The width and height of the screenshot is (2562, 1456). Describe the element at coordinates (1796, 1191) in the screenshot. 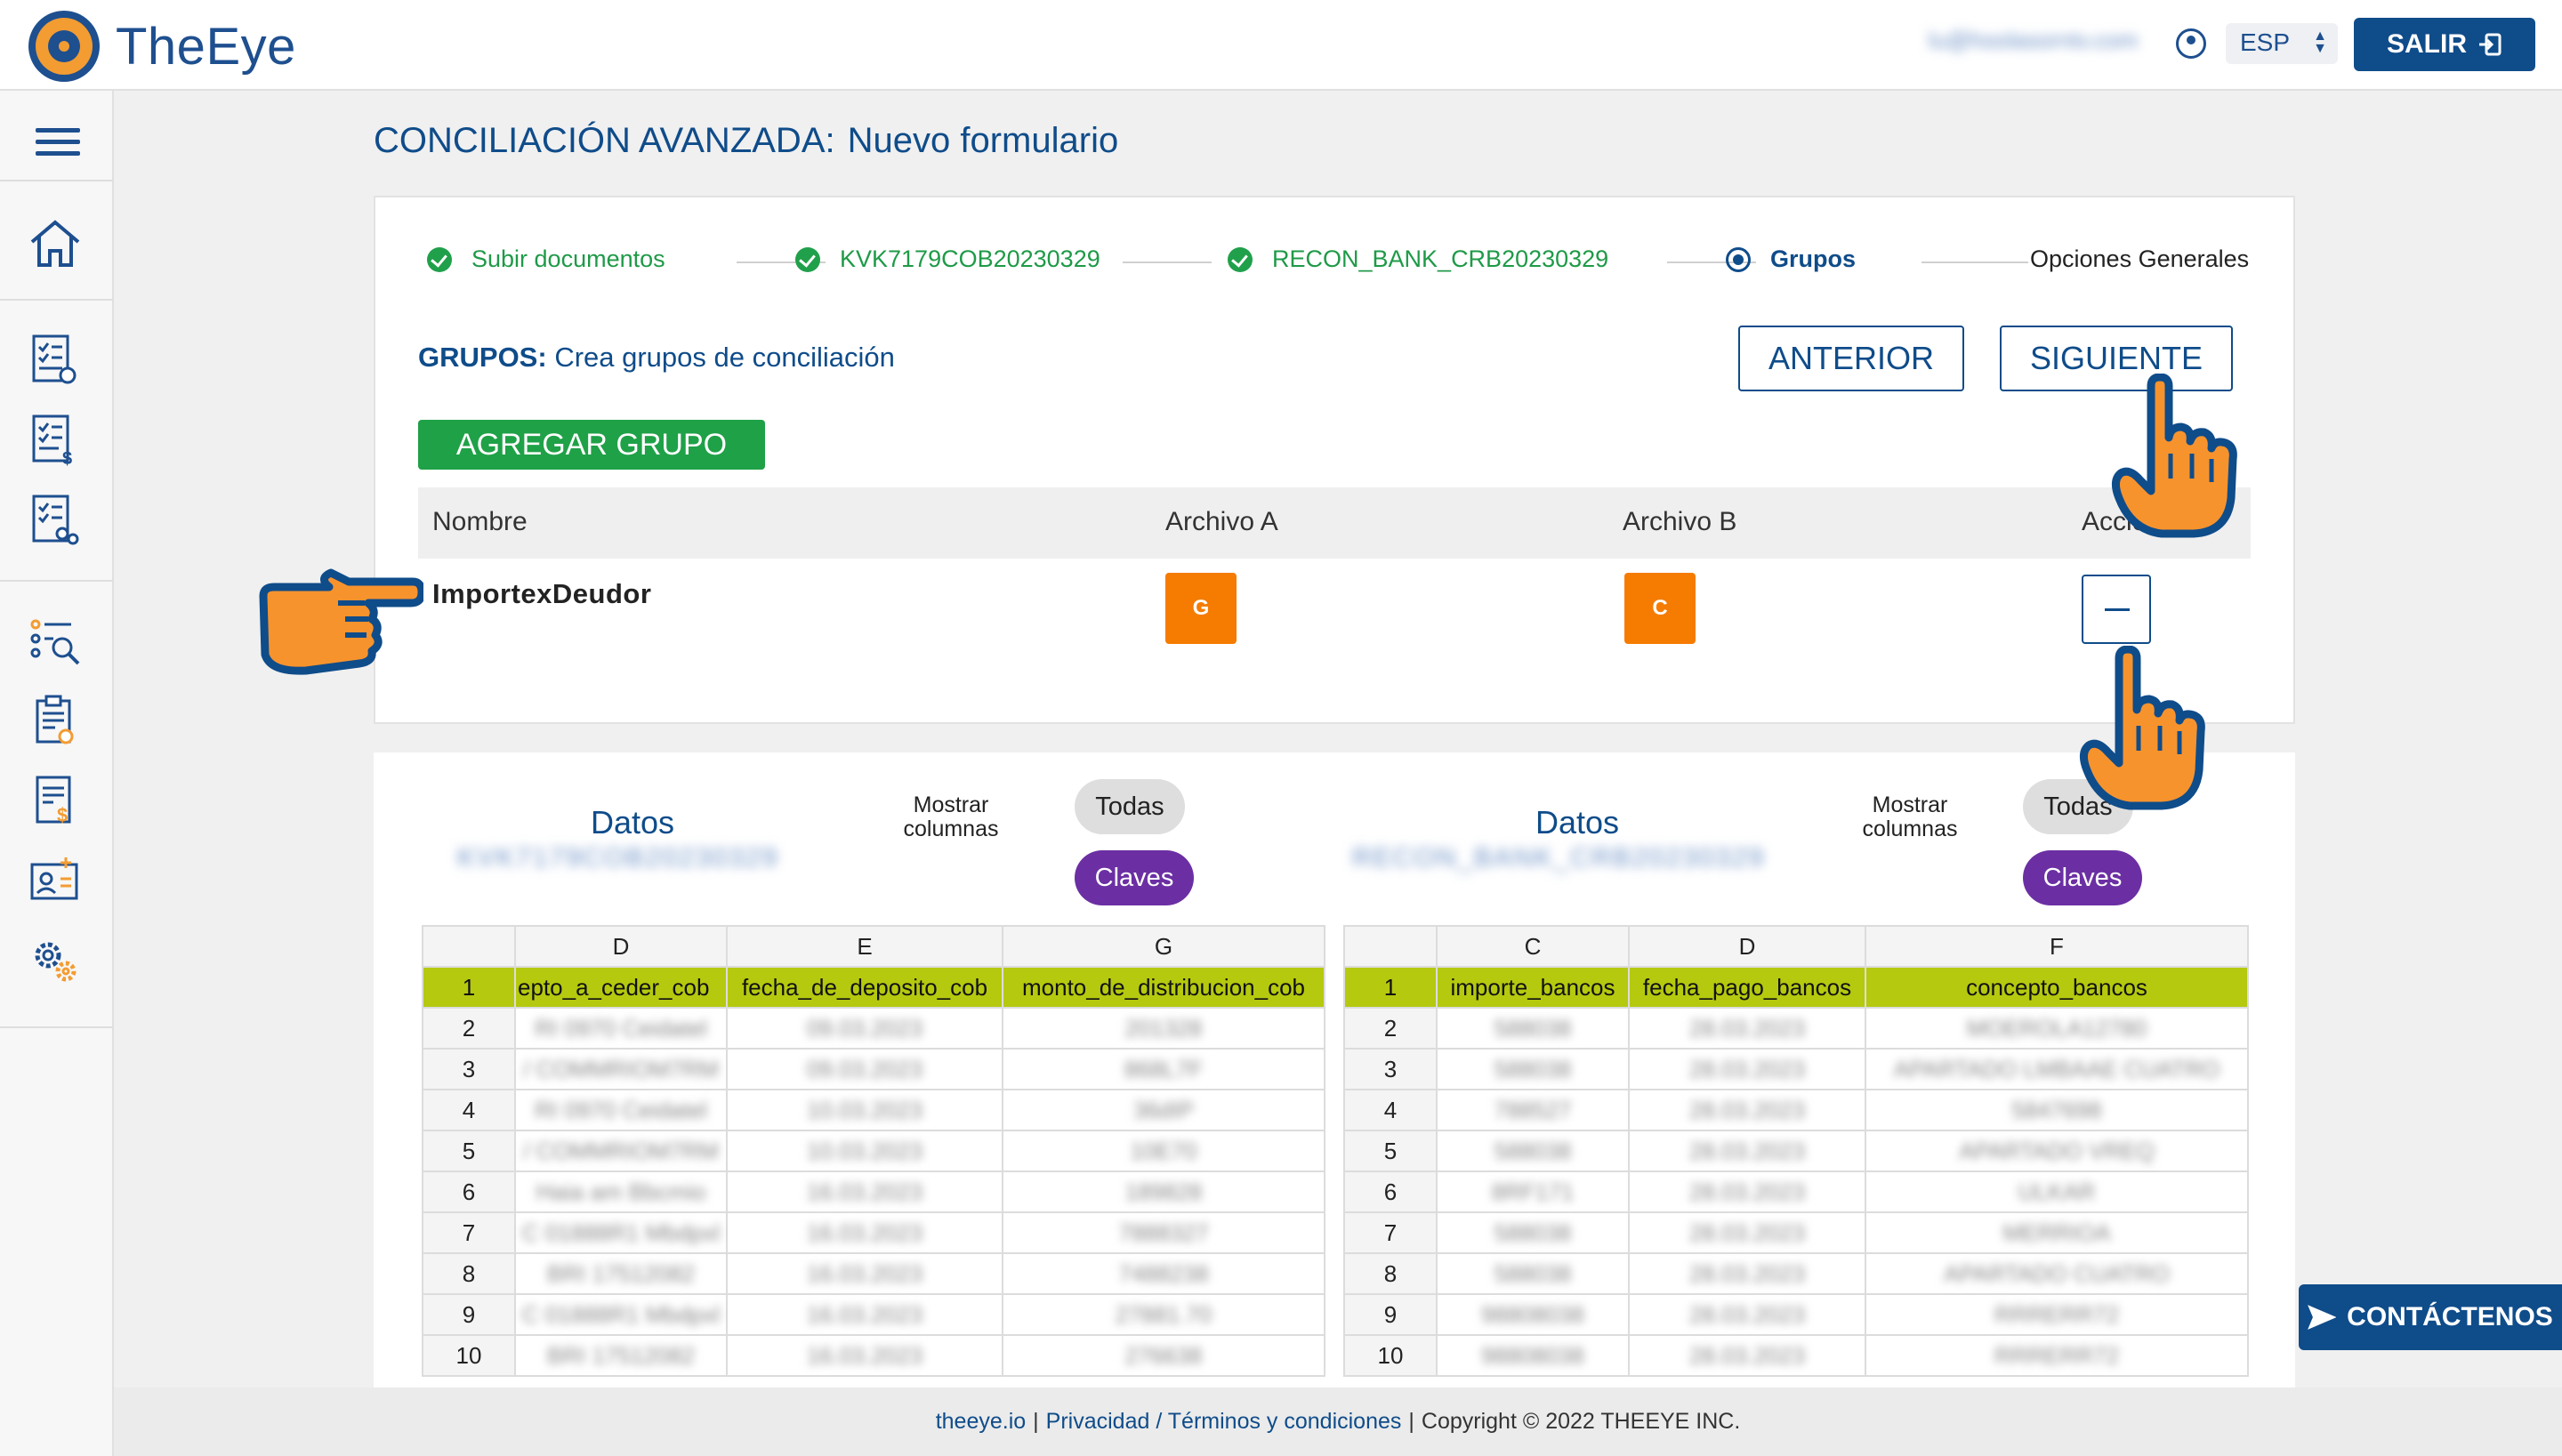

I see `table-row: 6 8RF171 28.03.2023 ULKAR` at that location.